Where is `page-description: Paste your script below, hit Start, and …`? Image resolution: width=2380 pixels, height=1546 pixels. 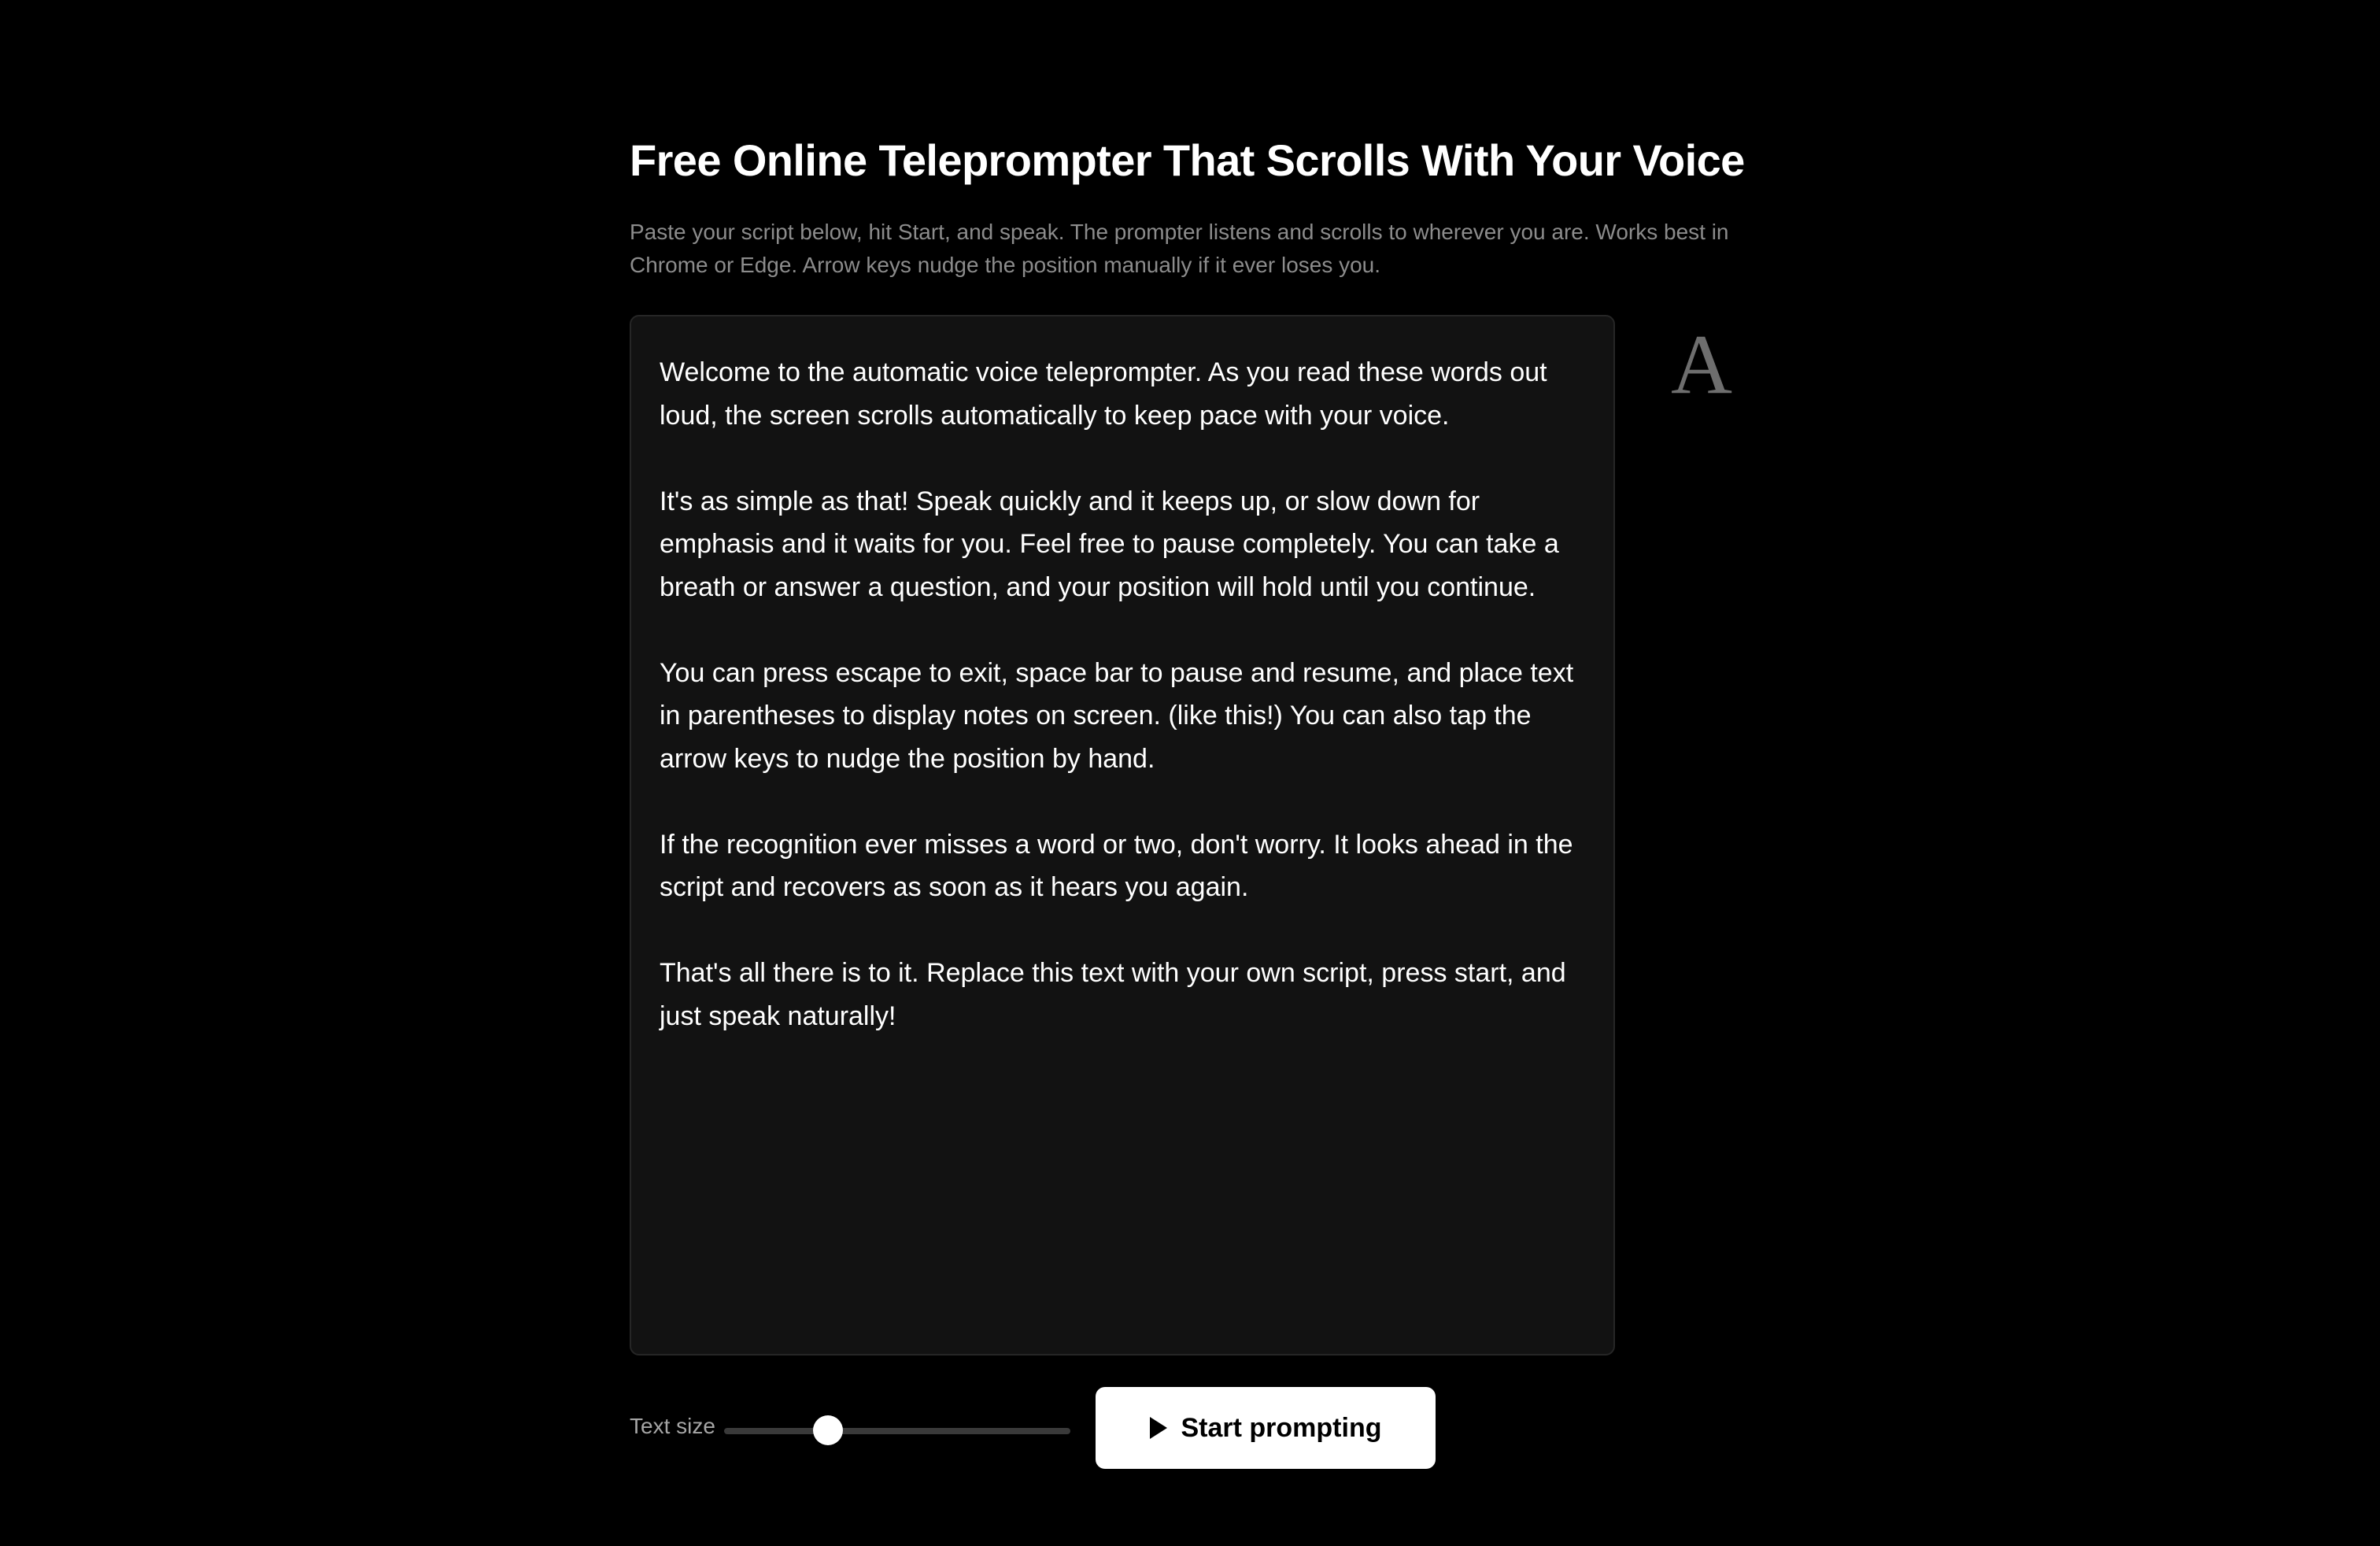
page-description: Paste your script below, hit Start, and … is located at coordinates (1179, 248).